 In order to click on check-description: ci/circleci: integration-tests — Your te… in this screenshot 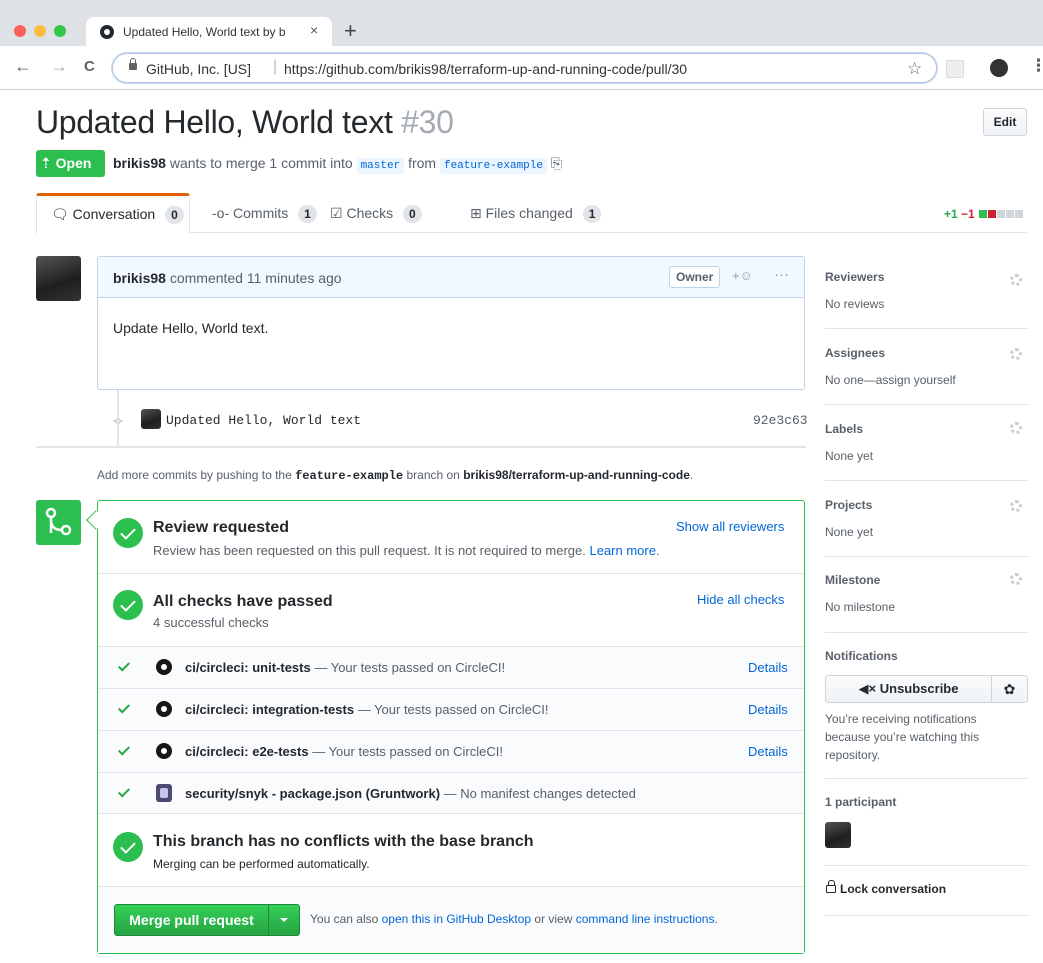, I will do `click(366, 709)`.